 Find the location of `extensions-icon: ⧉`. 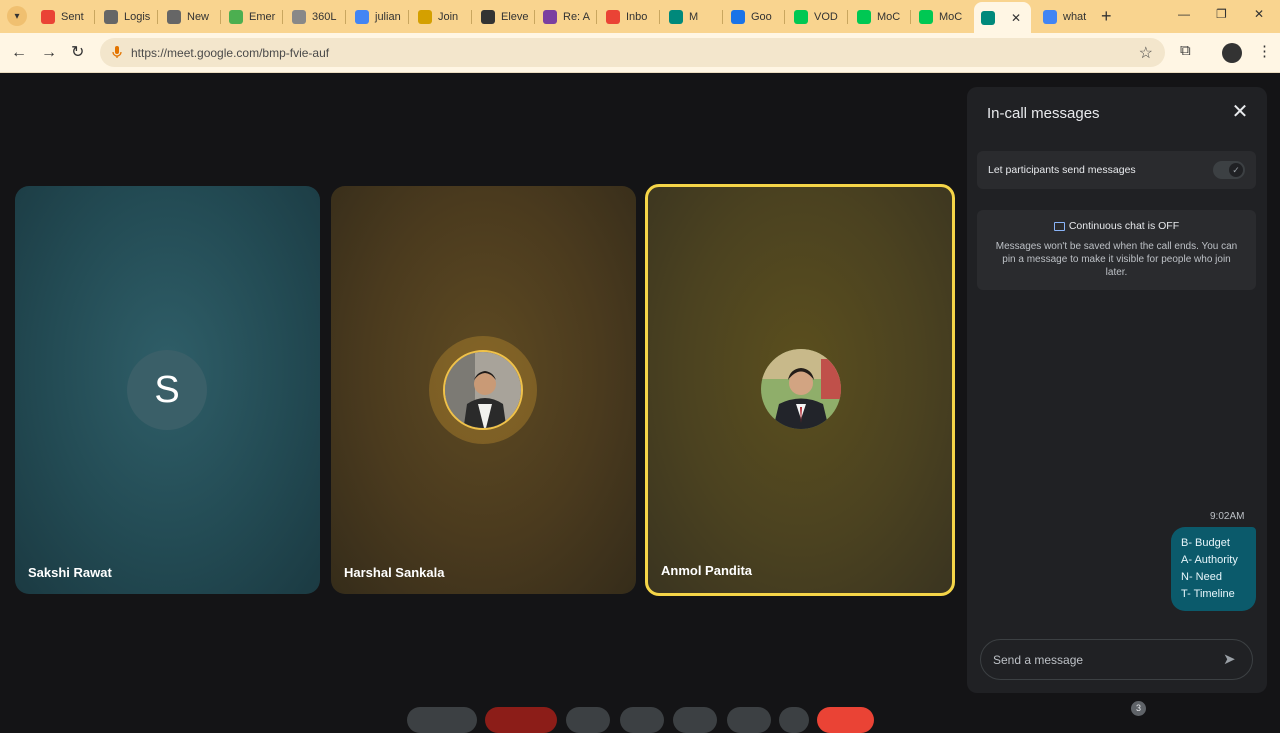

extensions-icon: ⧉ is located at coordinates (1185, 50).